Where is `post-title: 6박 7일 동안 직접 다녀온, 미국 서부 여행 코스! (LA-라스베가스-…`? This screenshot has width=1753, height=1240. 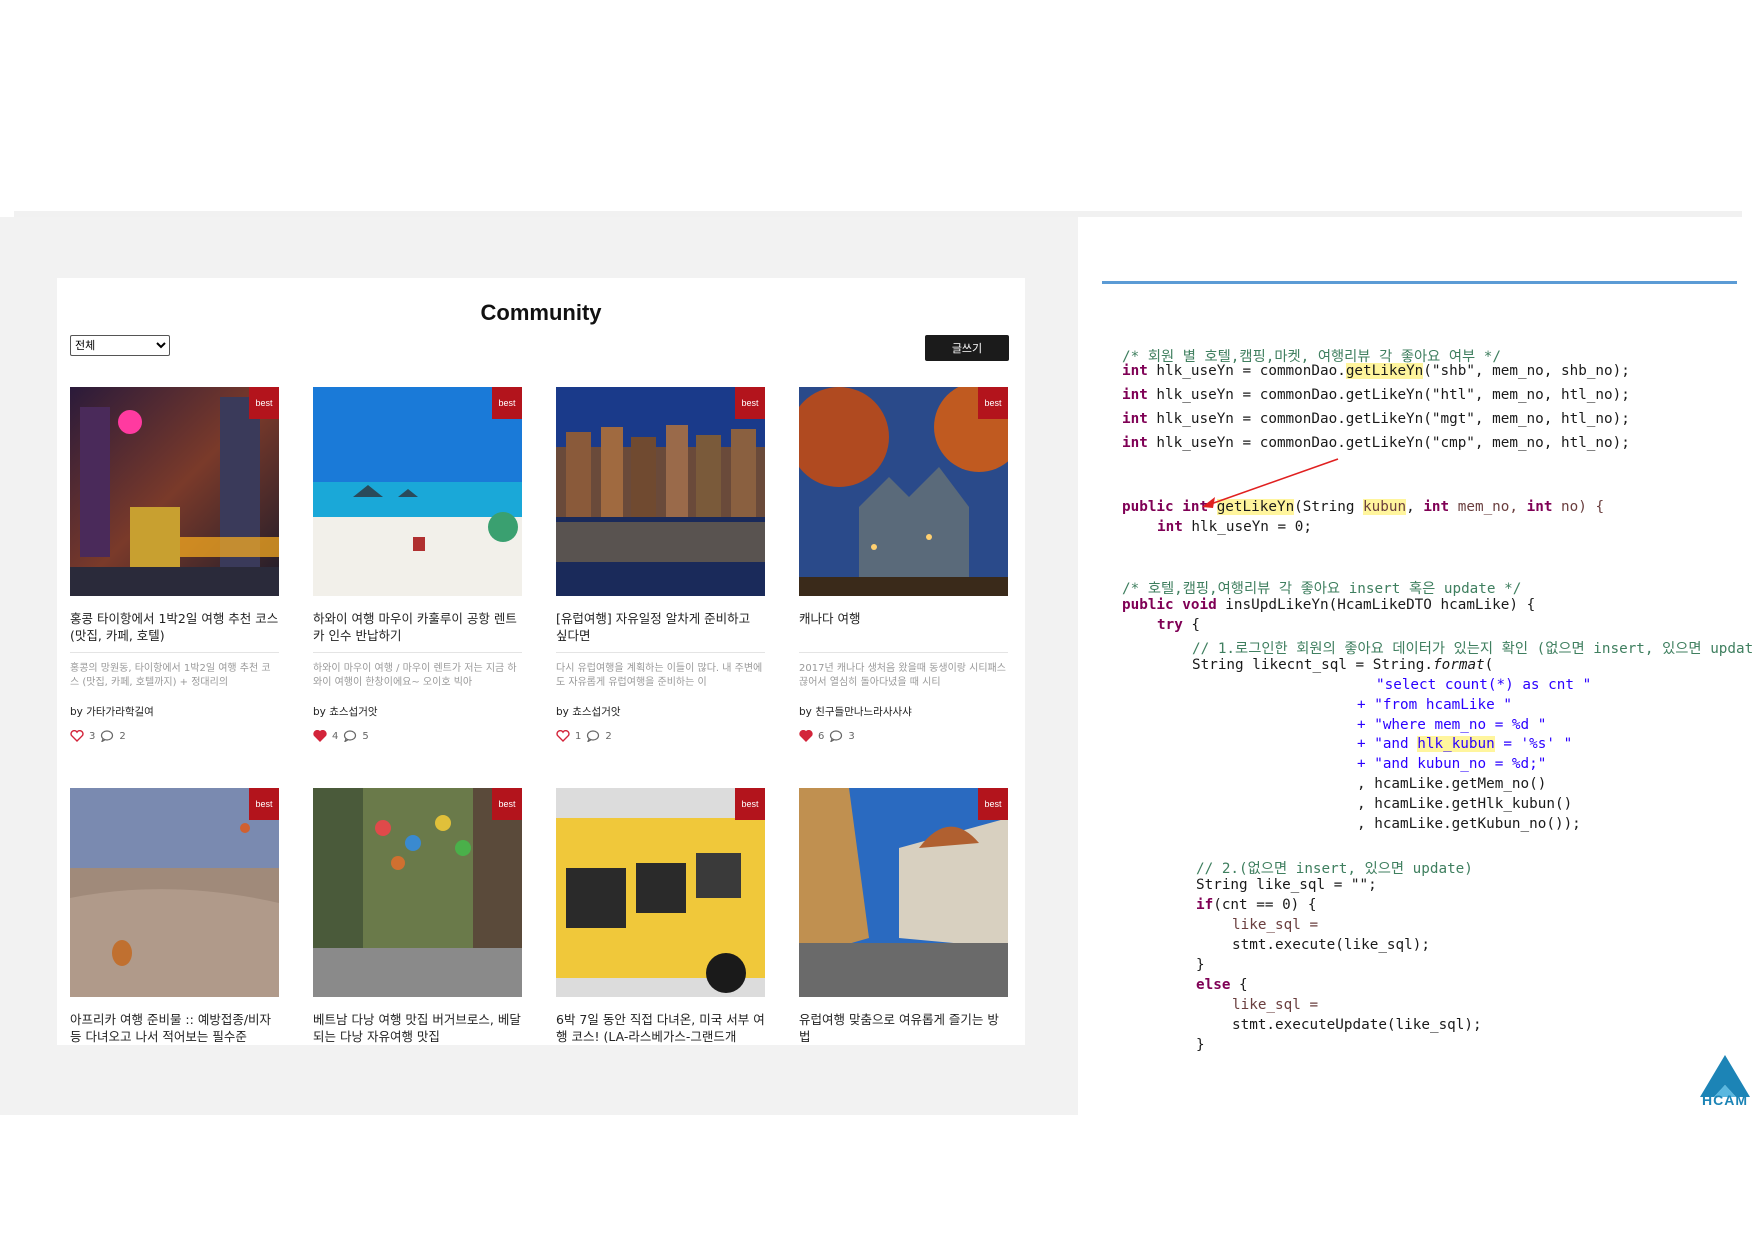 post-title: 6박 7일 동안 직접 다녀온, 미국 서부 여행 코스! (LA-라스베가스-… is located at coordinates (660, 1028).